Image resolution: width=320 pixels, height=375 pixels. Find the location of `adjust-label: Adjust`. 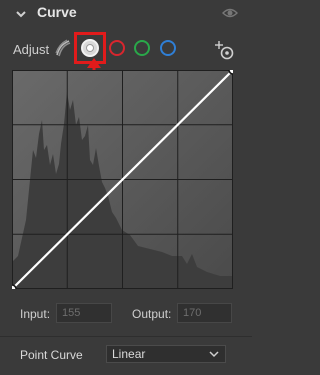

adjust-label: Adjust is located at coordinates (31, 49).